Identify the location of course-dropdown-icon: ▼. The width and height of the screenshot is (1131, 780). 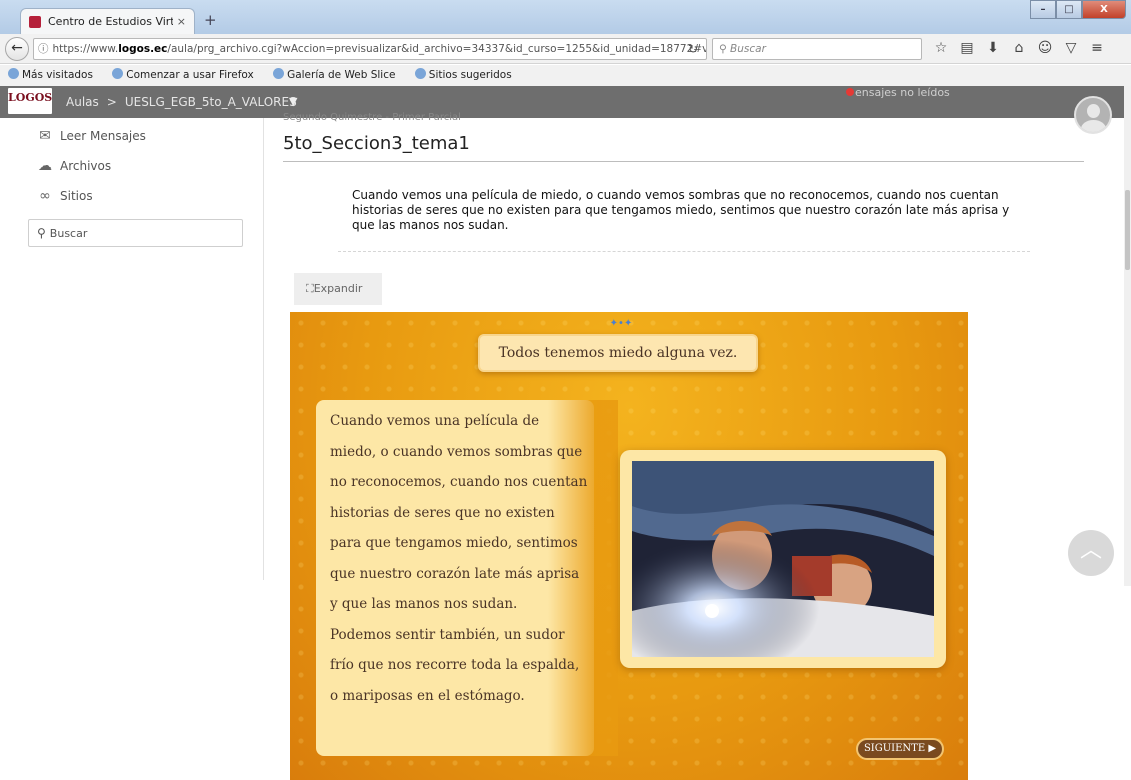
(293, 101).